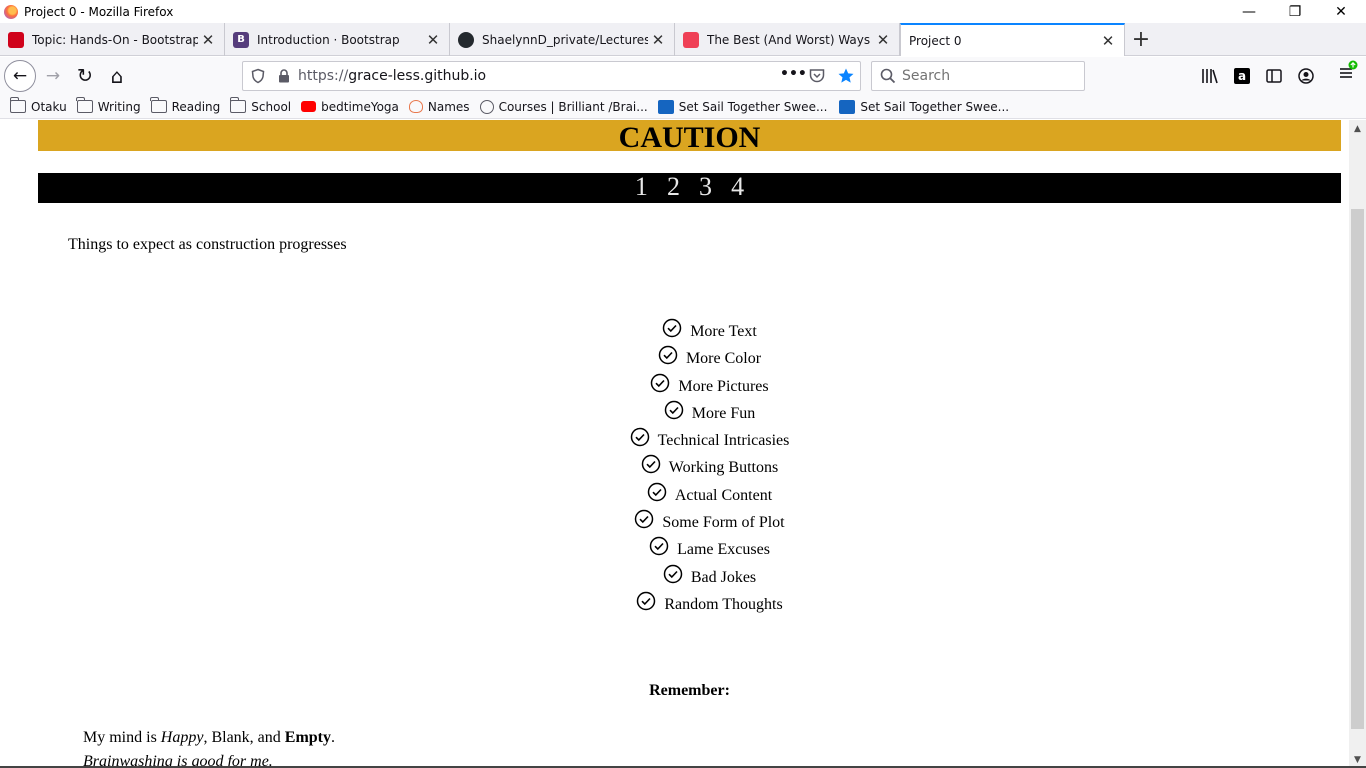  What do you see at coordinates (846, 76) in the screenshot?
I see `bookmark-star-icon` at bounding box center [846, 76].